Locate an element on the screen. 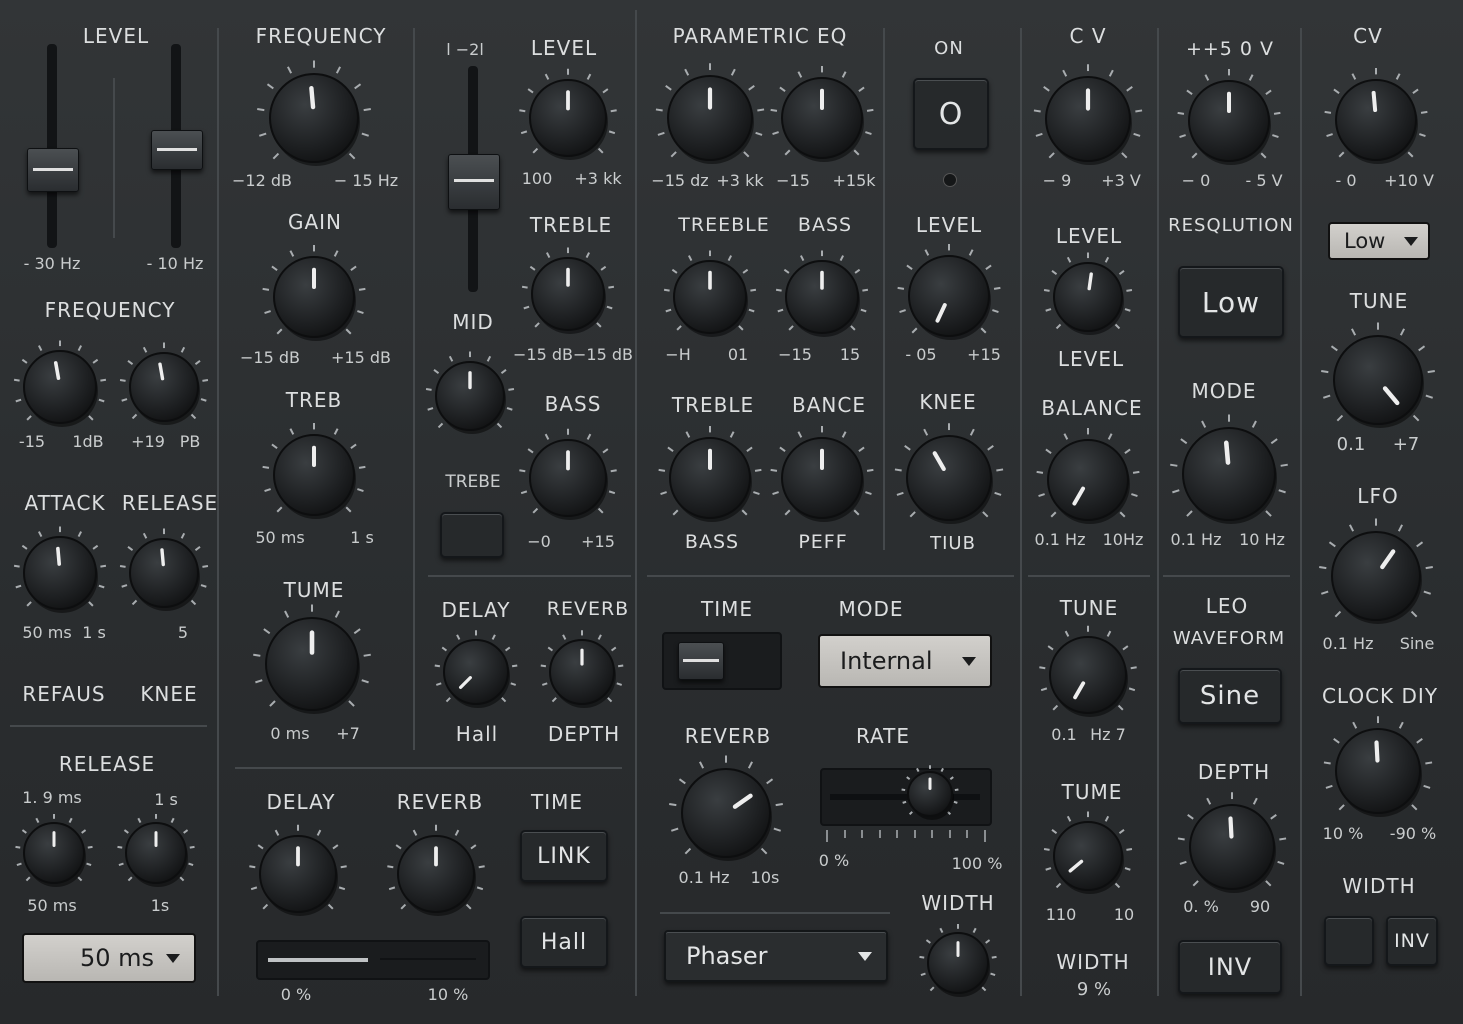 The height and width of the screenshot is (1024, 1463). waveform-label: WAVEFORM is located at coordinates (1229, 638).